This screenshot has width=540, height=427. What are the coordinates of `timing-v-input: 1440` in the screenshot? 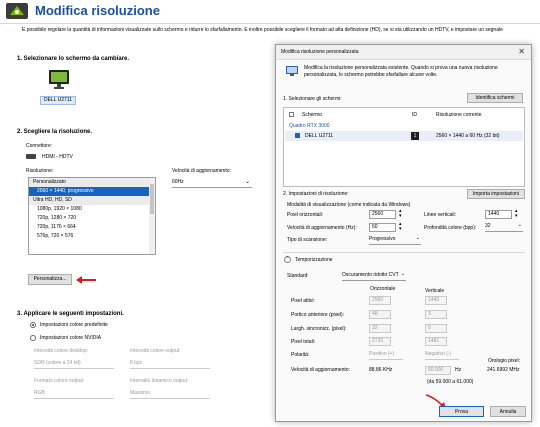 It's located at (436, 300).